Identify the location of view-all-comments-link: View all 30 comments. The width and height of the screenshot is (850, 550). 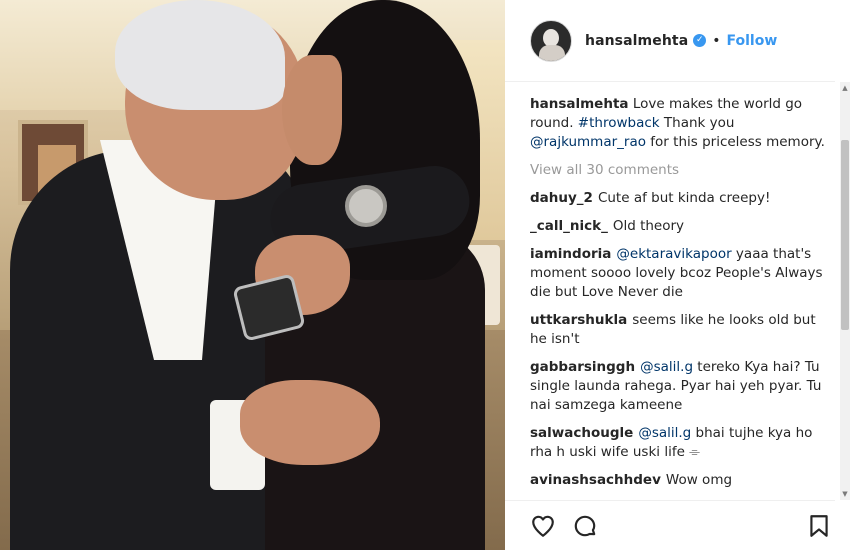
(680, 170).